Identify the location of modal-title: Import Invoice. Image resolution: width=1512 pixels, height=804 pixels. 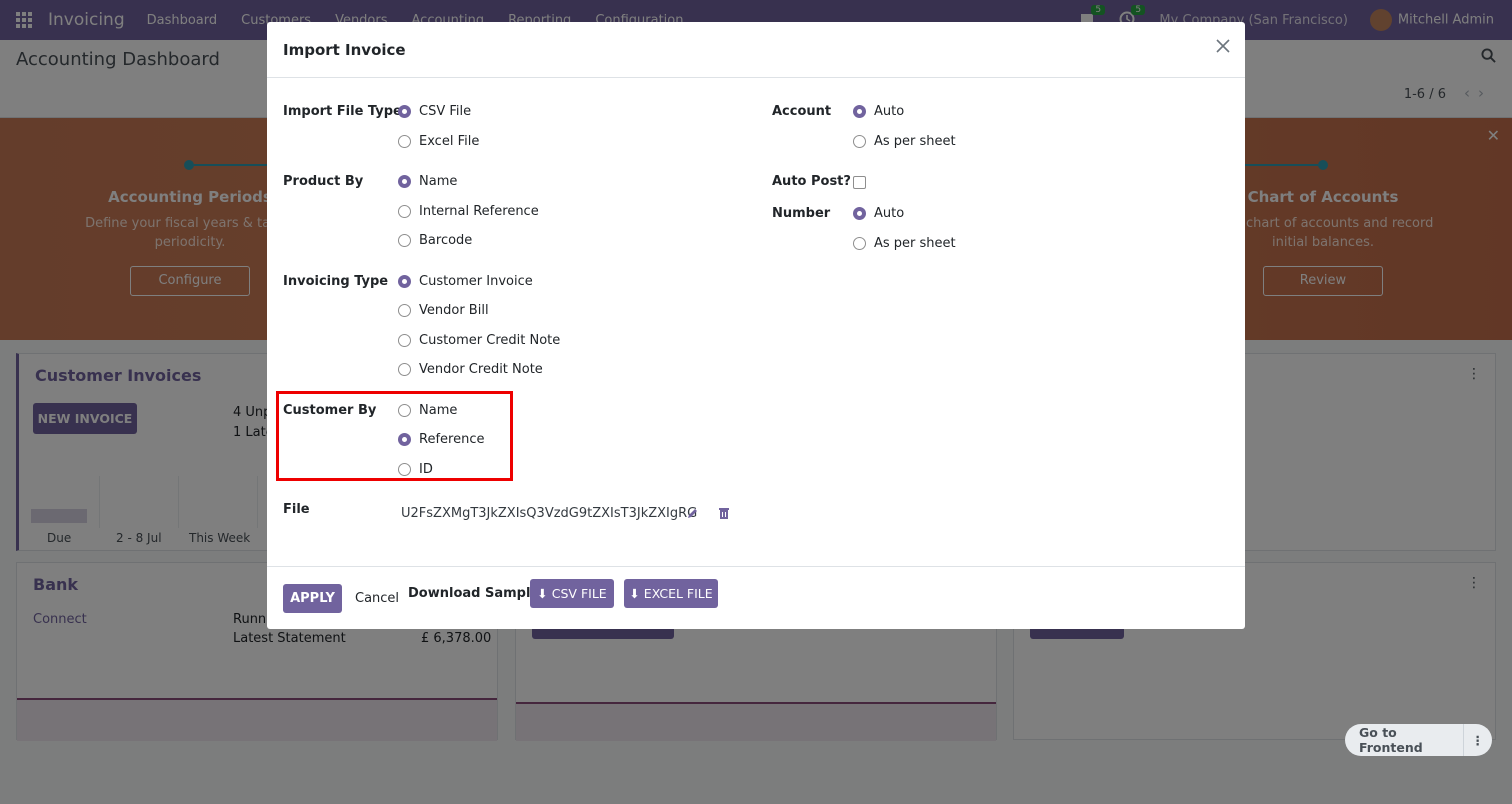
(344, 50).